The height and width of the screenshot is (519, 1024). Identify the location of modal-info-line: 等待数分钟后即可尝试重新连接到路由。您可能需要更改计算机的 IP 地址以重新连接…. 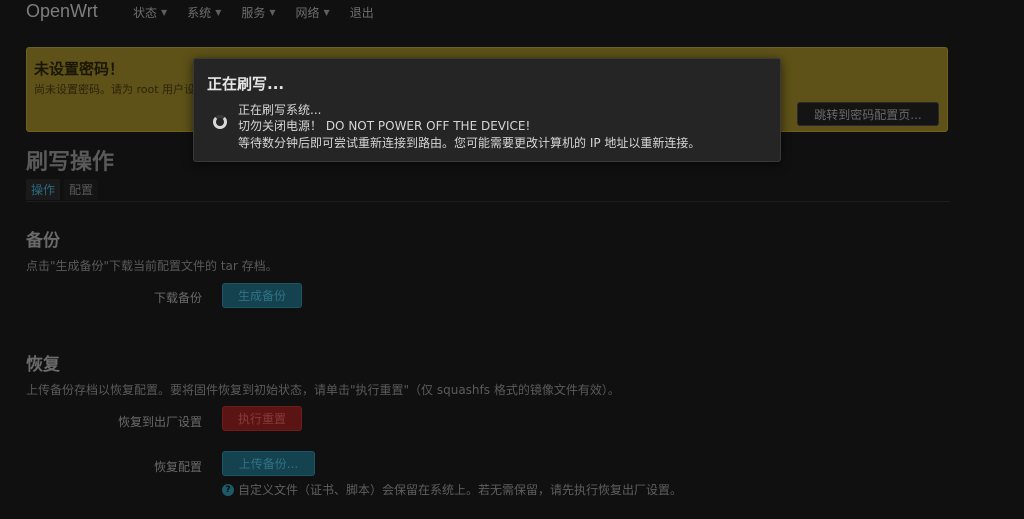
(469, 143).